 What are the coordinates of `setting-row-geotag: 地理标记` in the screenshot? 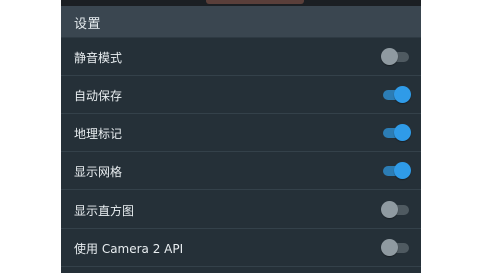 It's located at (241, 133).